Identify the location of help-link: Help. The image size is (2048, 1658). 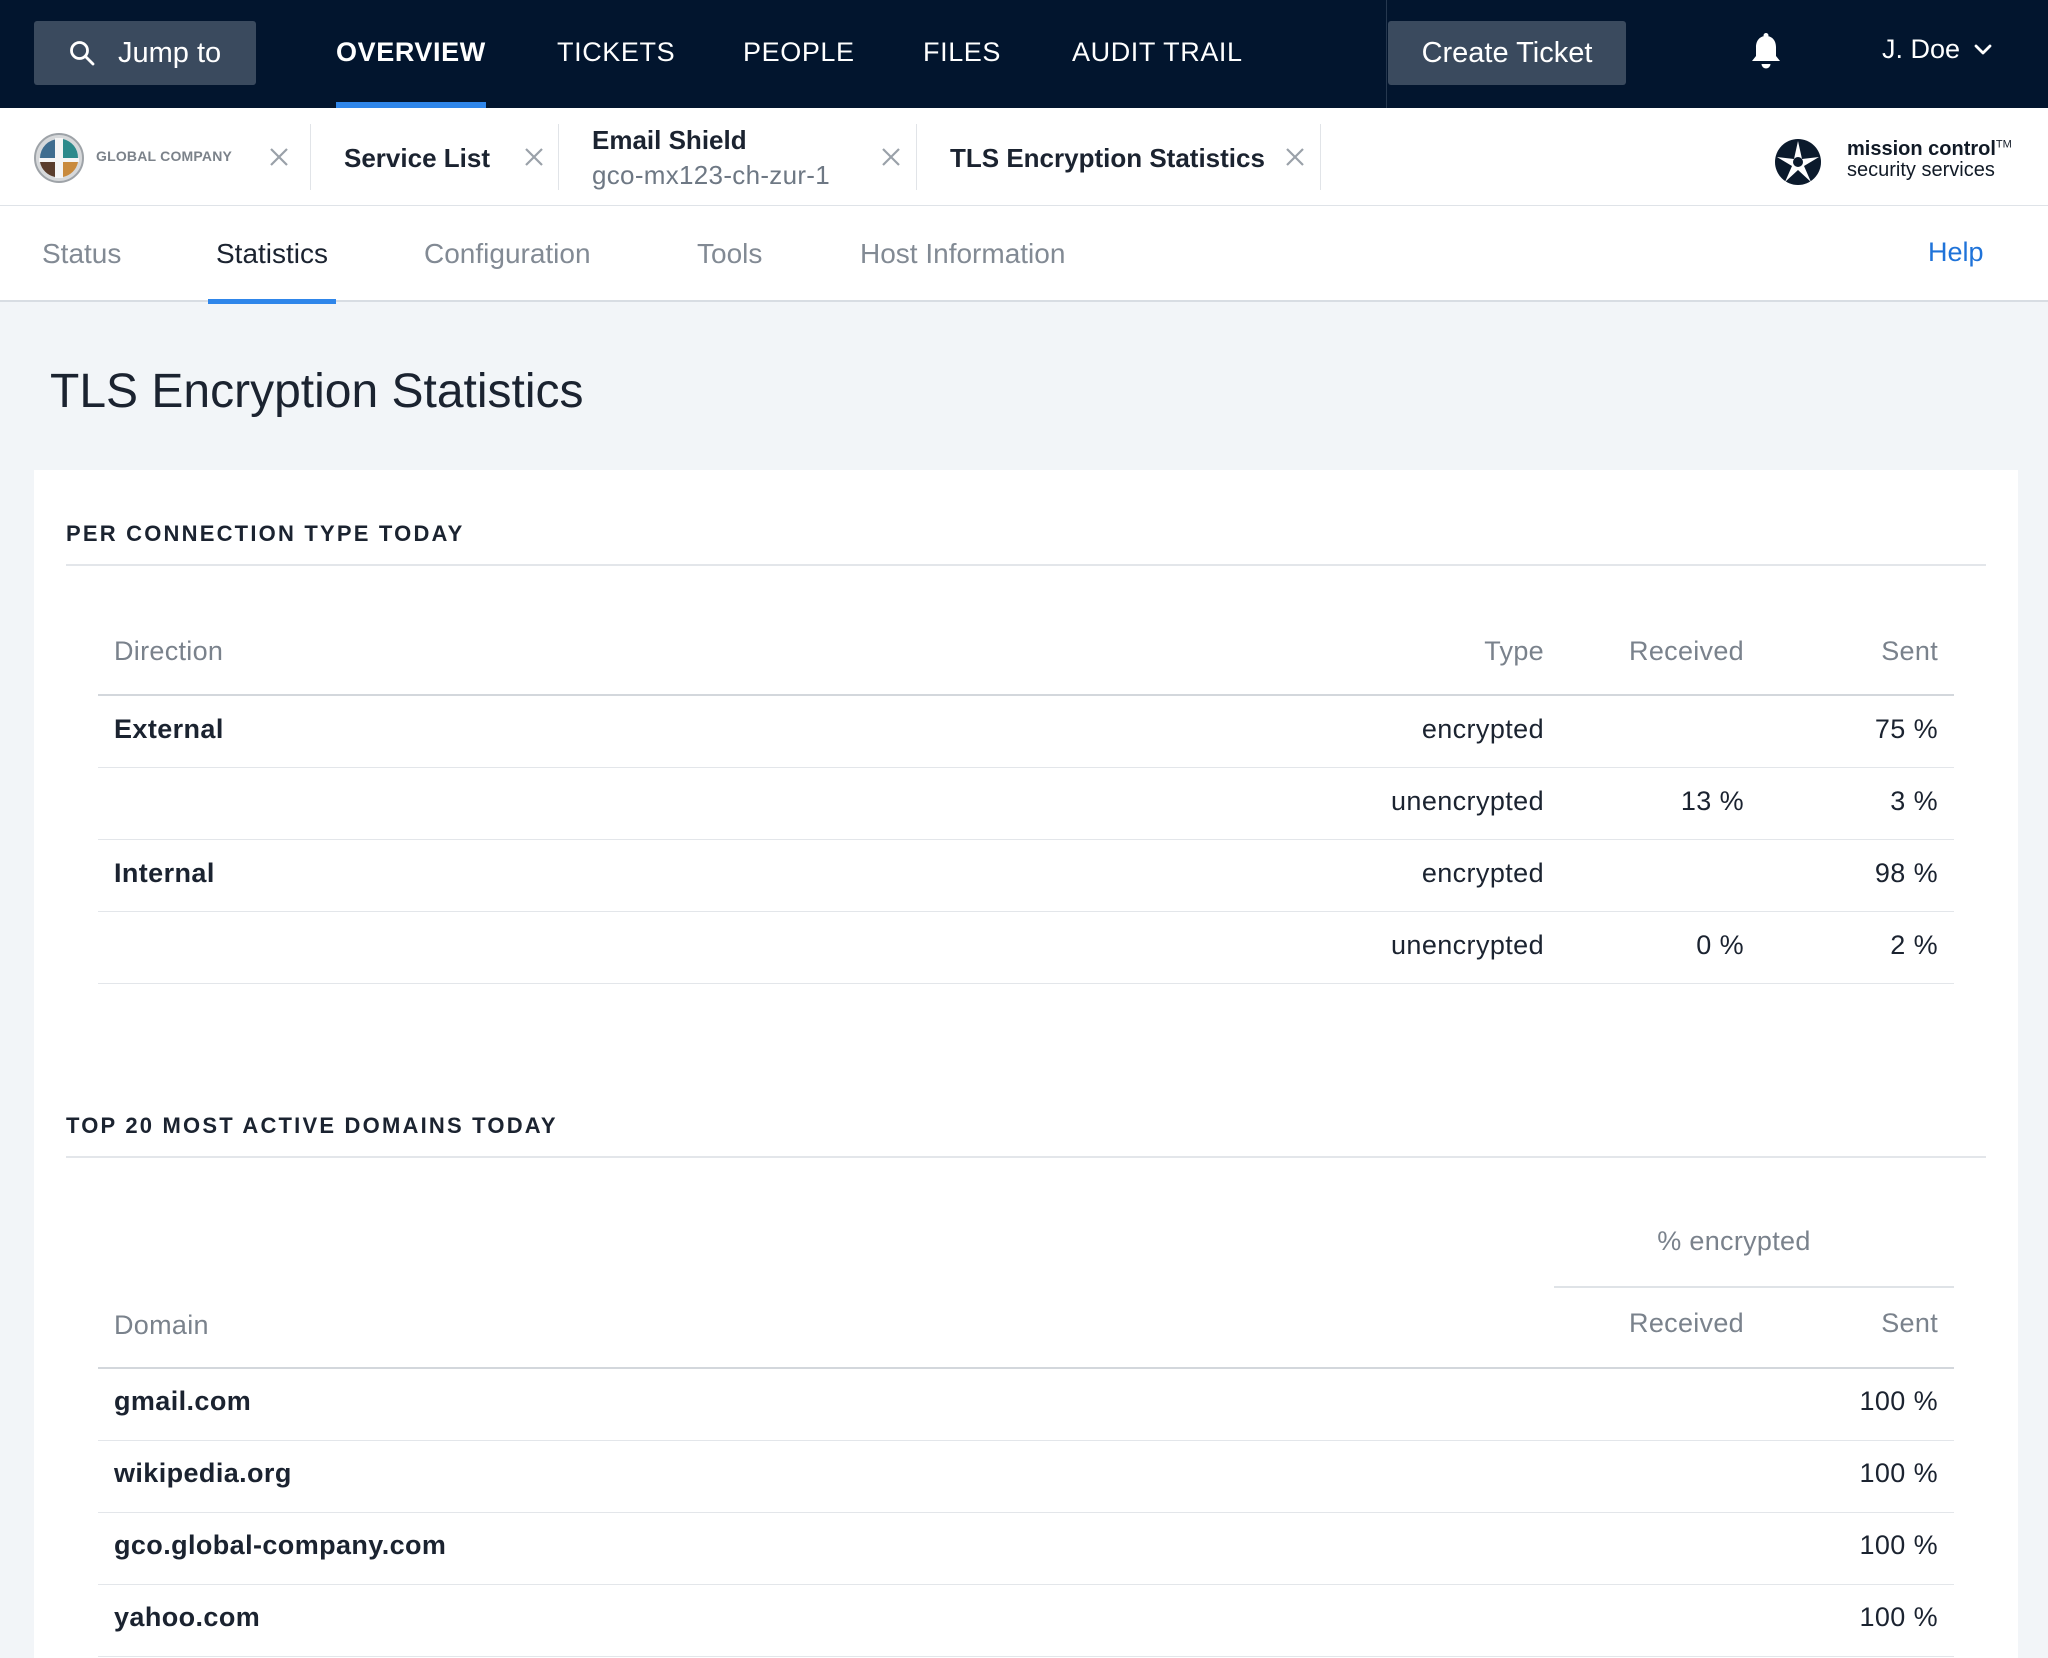
(1956, 254).